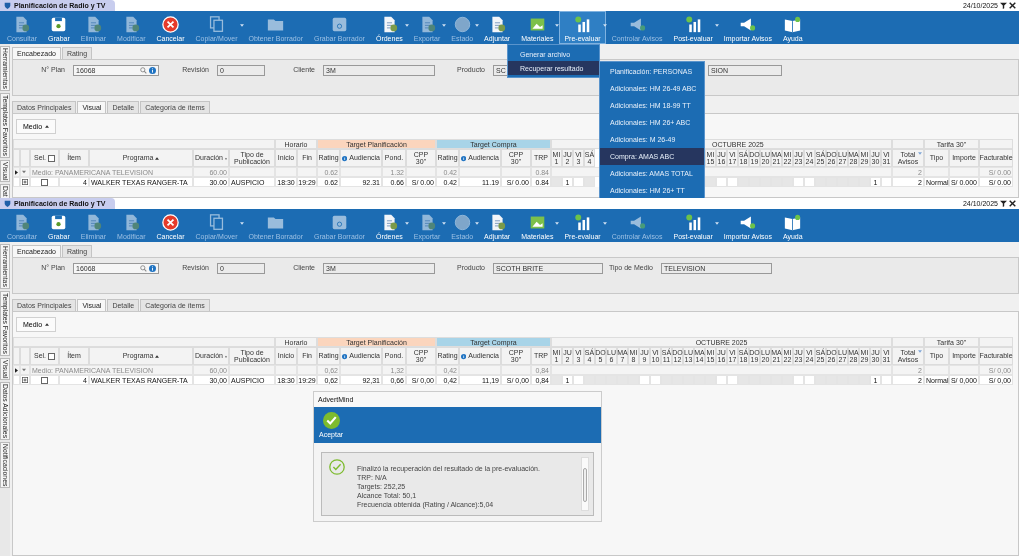 Image resolution: width=1019 pixels, height=556 pixels. Describe the element at coordinates (462, 24) in the screenshot. I see `circle-icon` at that location.